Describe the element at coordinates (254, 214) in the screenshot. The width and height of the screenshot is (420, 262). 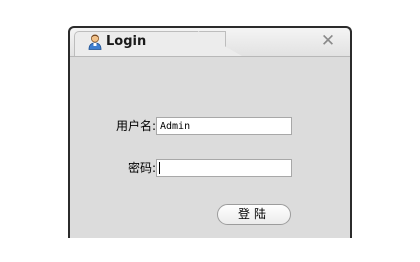
I see `login-button: 登陆` at that location.